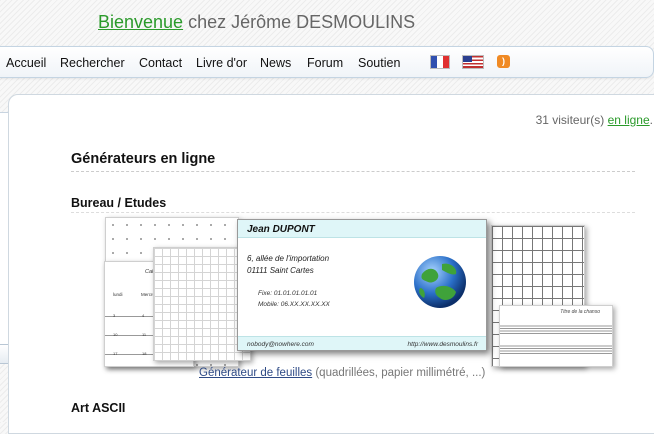  What do you see at coordinates (503, 61) in the screenshot?
I see `rss-icon: )` at bounding box center [503, 61].